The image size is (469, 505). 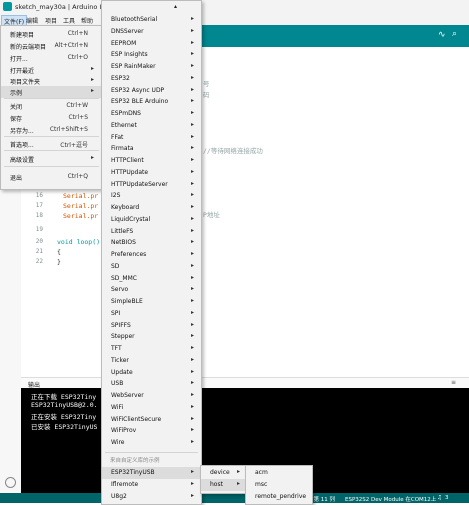 I want to click on examples-menu-item: ESP RainMaker ▸, so click(x=151, y=67).